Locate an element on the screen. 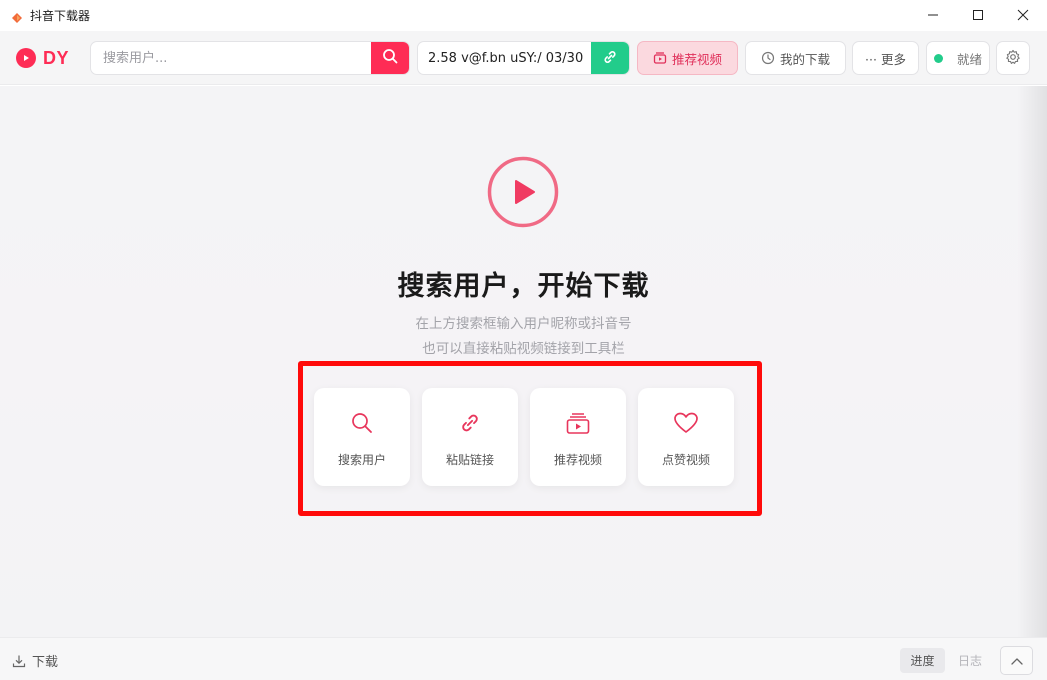 The image size is (1047, 680). status-label: 就绪 is located at coordinates (969, 59).